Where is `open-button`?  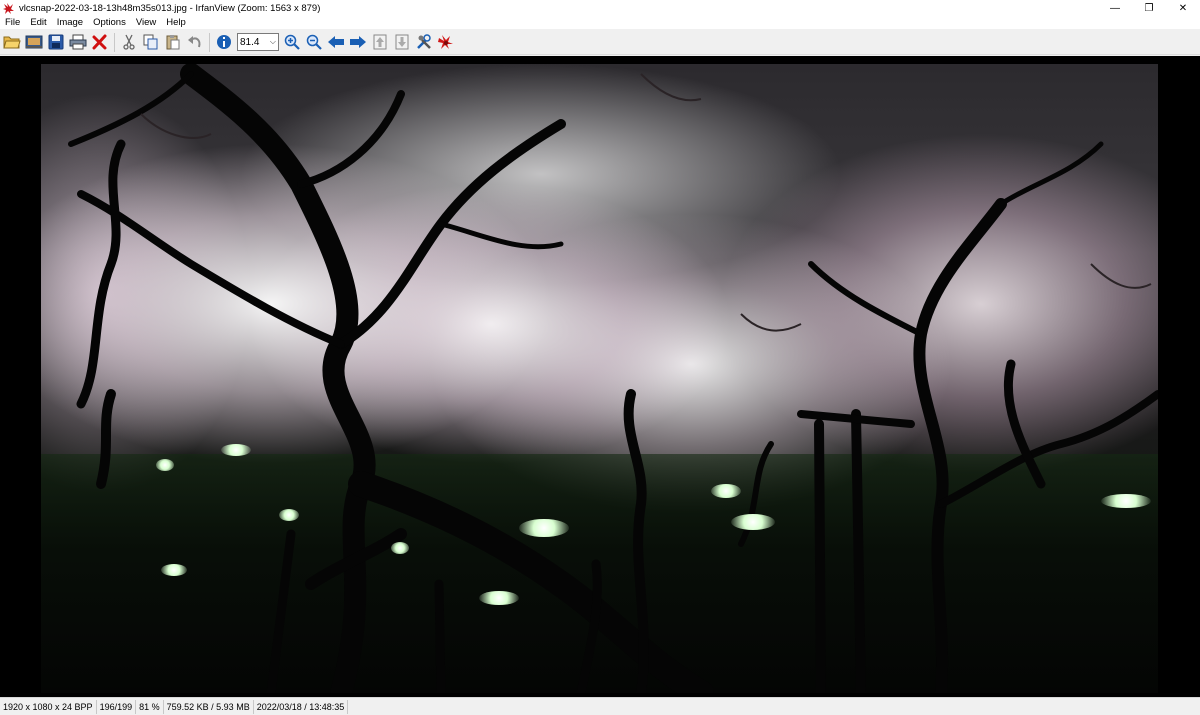
open-button is located at coordinates (11, 42).